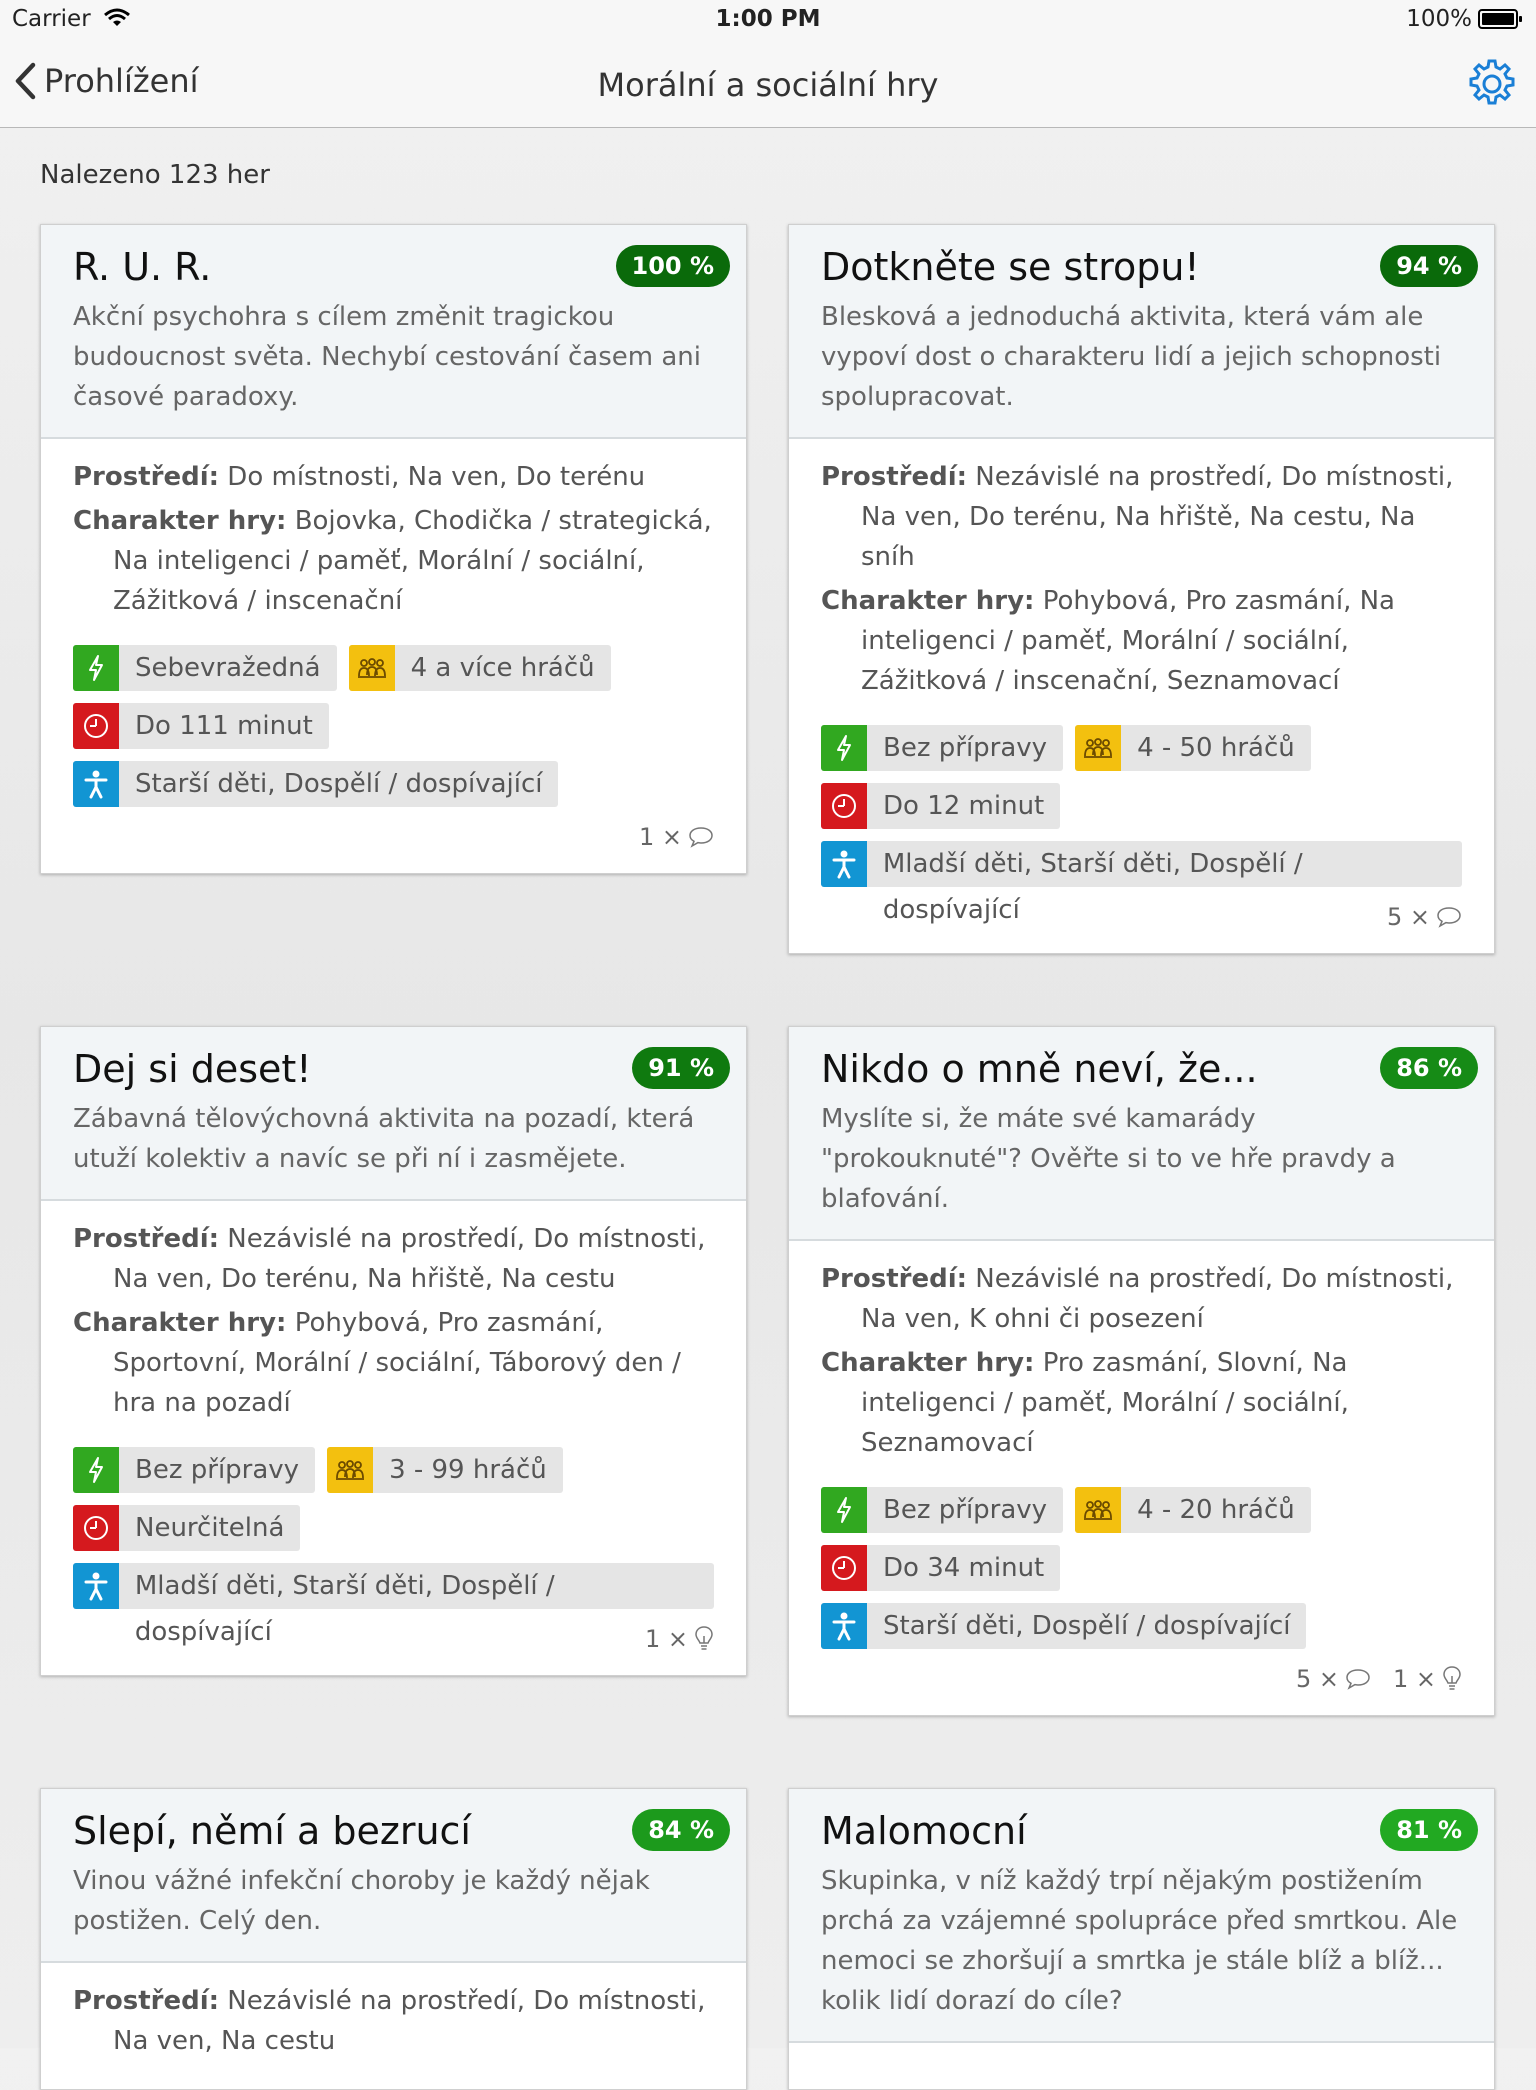 This screenshot has height=2090, width=1536. I want to click on game-title: Malomocní, so click(924, 1831).